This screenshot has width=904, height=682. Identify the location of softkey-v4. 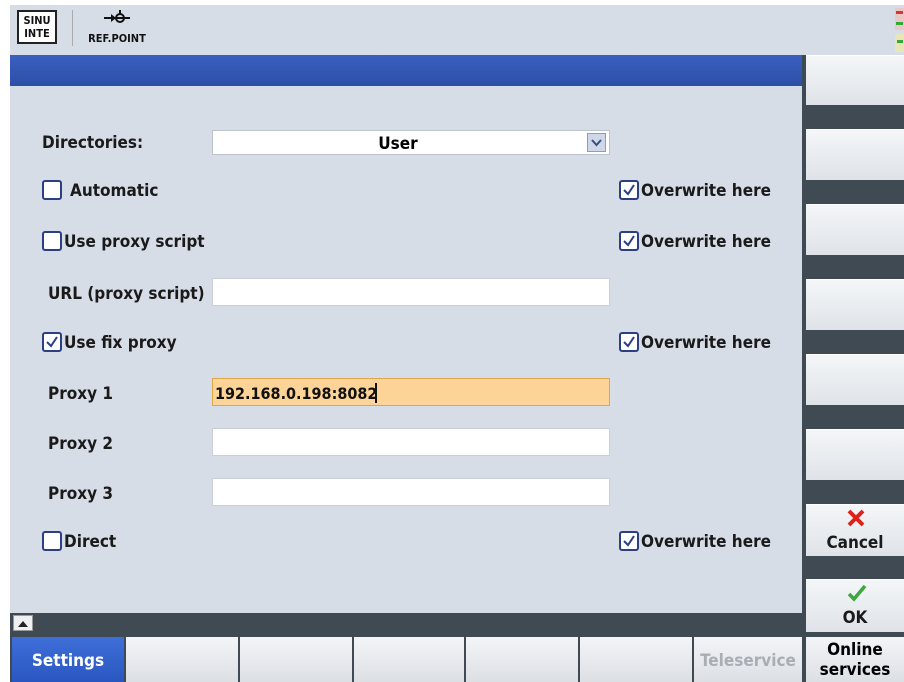
(855, 304).